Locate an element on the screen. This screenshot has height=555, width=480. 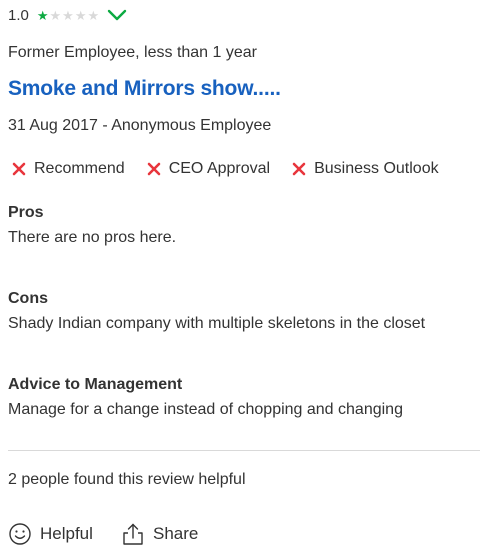
flag-label: Business Outlook is located at coordinates (376, 168).